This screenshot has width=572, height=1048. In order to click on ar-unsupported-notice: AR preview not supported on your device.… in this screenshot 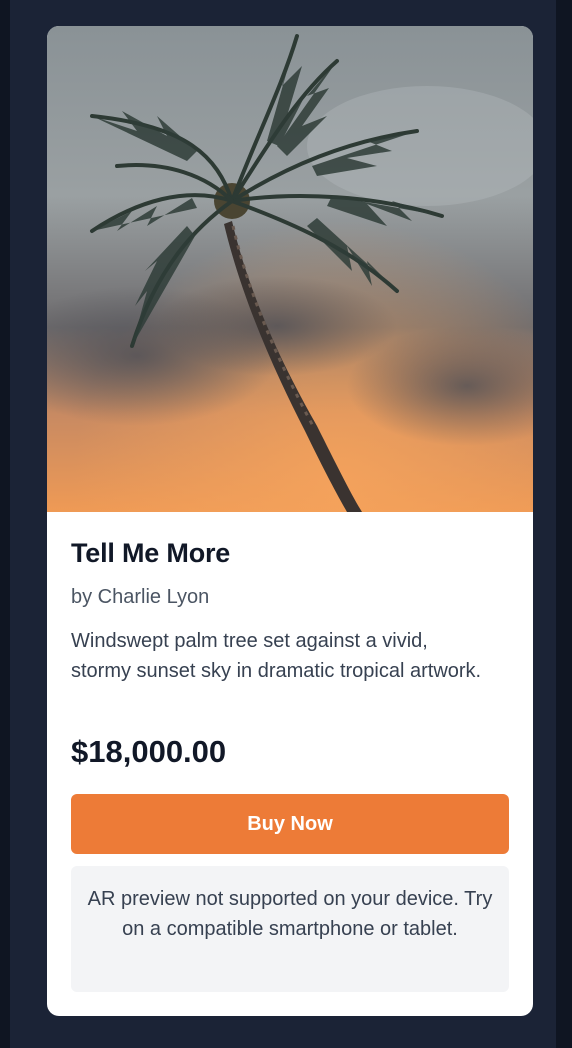, I will do `click(290, 929)`.